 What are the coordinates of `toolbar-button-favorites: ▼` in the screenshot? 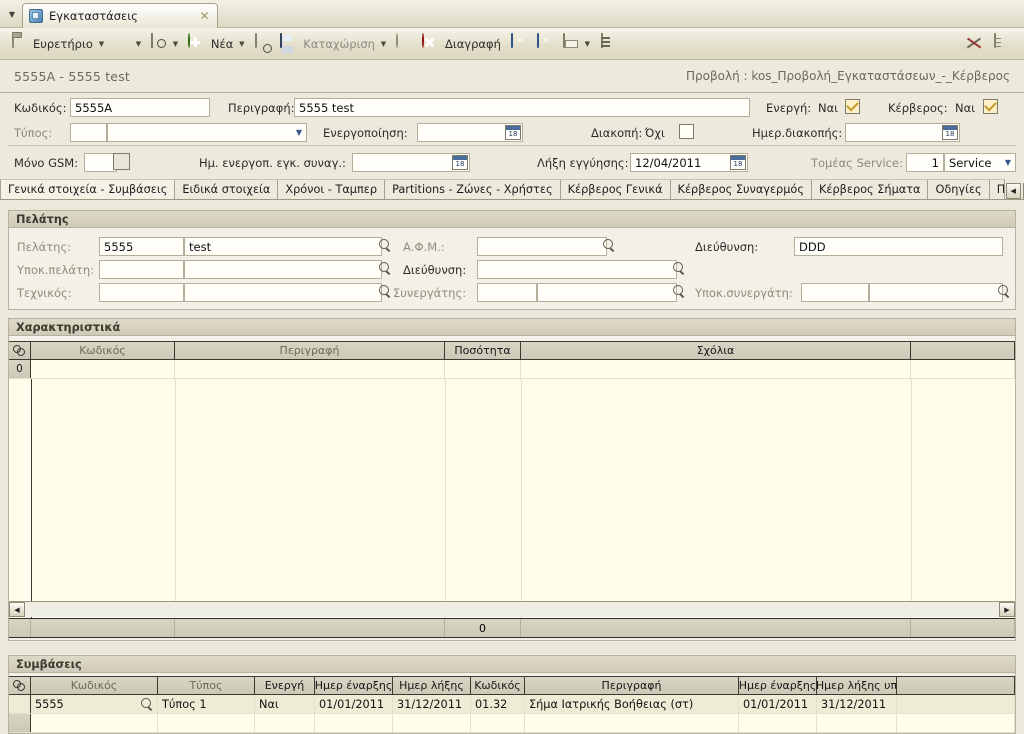 It's located at (128, 44).